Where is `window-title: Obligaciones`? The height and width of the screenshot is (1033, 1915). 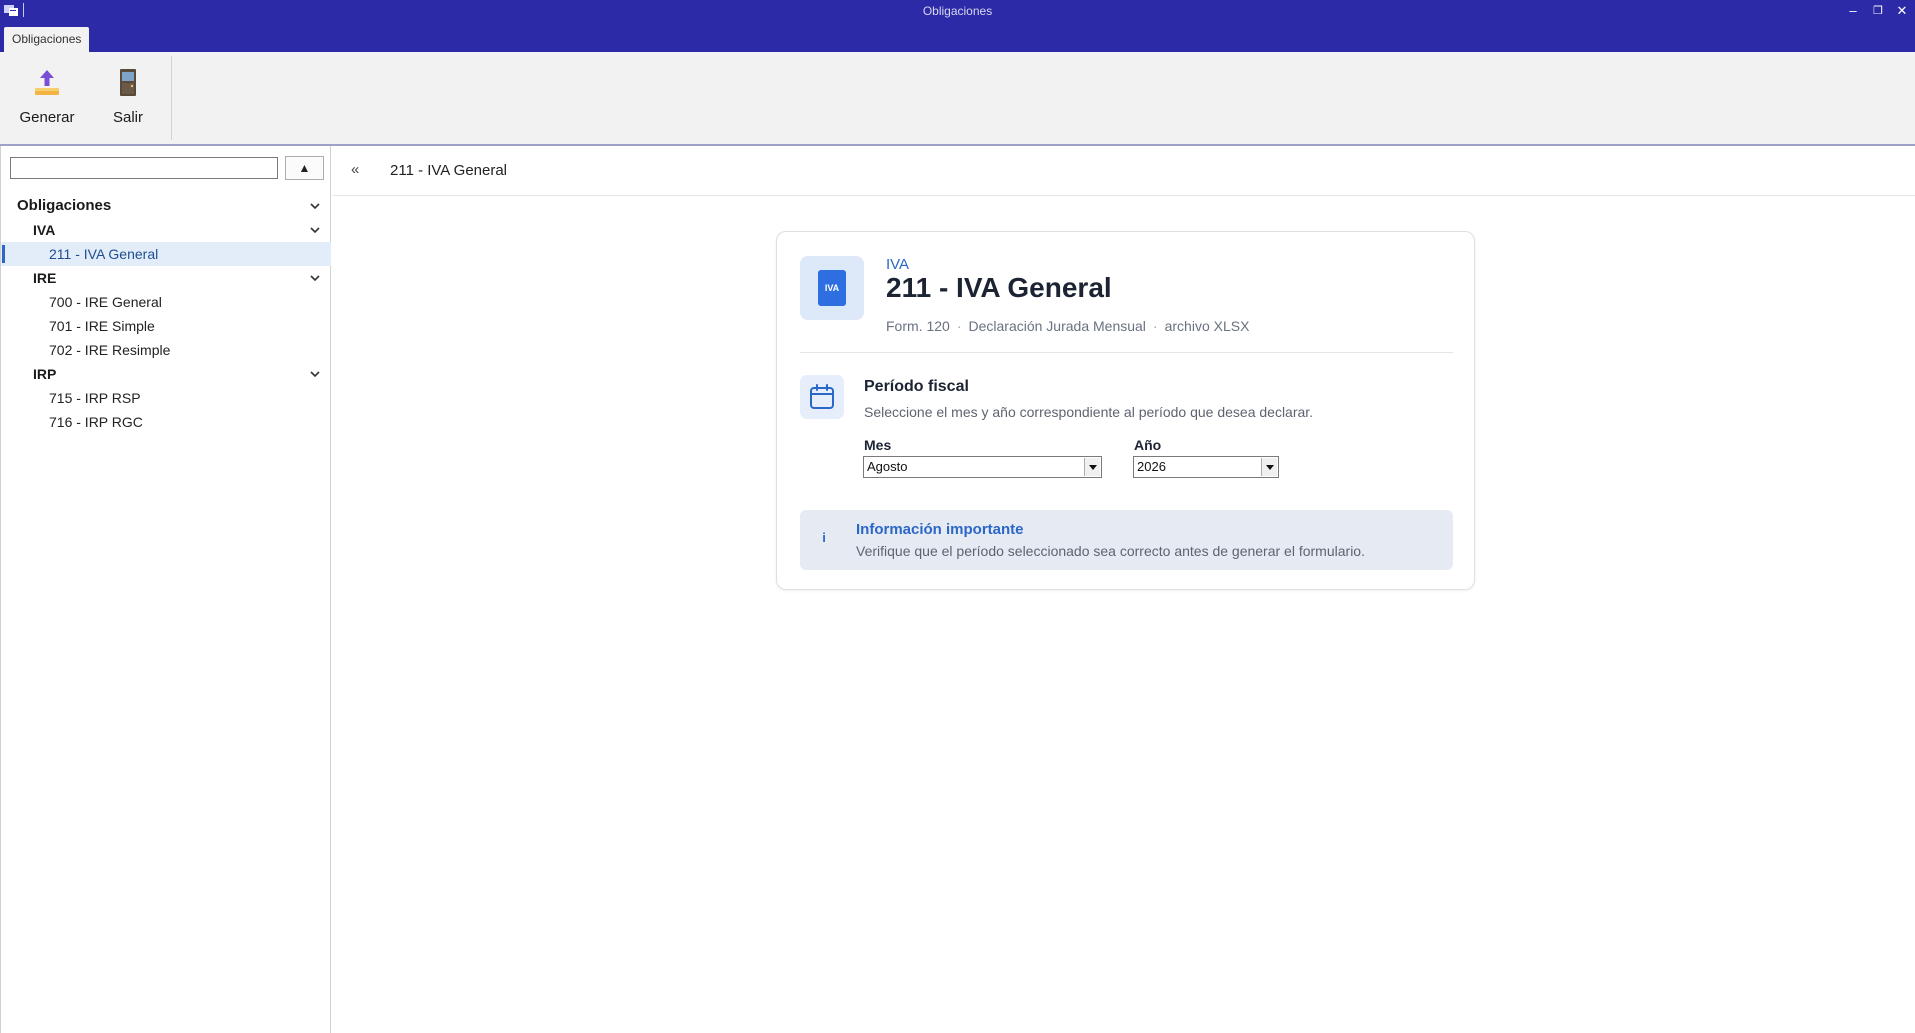 window-title: Obligaciones is located at coordinates (957, 11).